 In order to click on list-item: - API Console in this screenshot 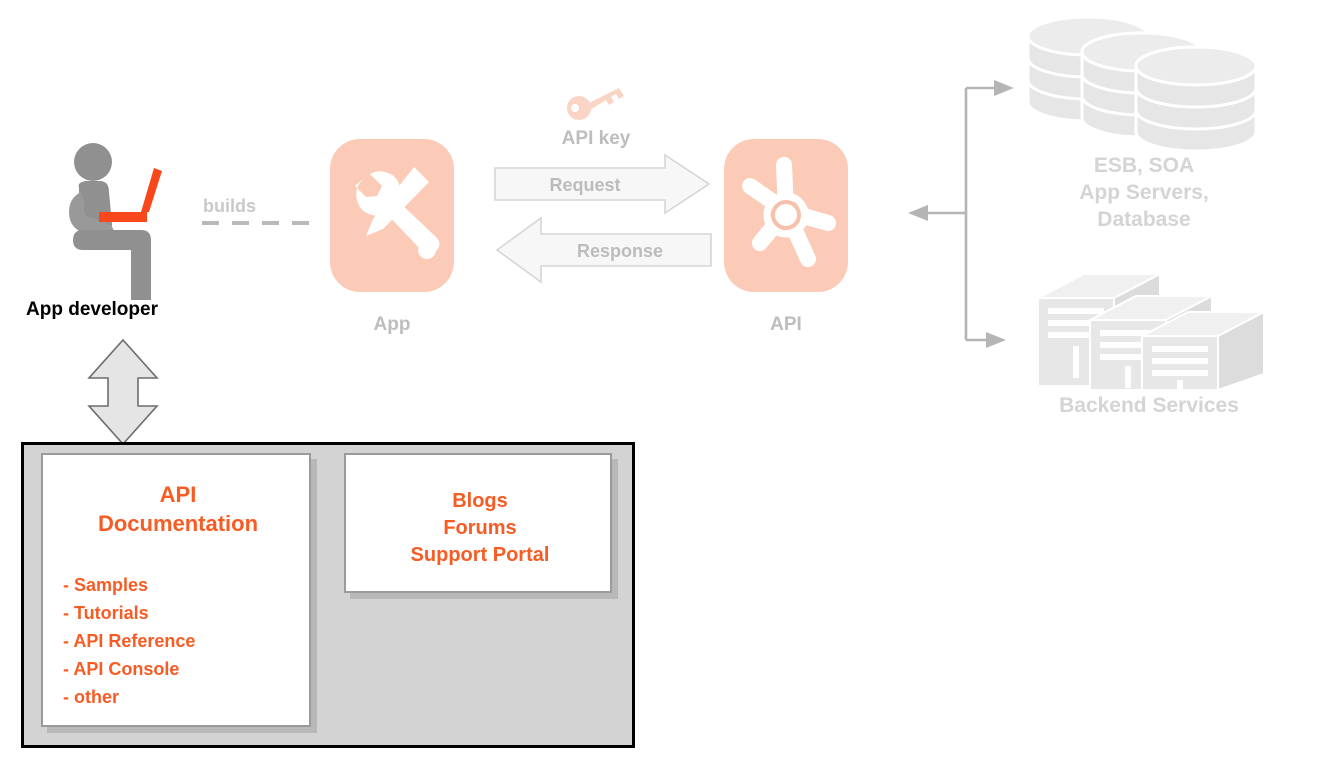, I will do `click(121, 669)`.